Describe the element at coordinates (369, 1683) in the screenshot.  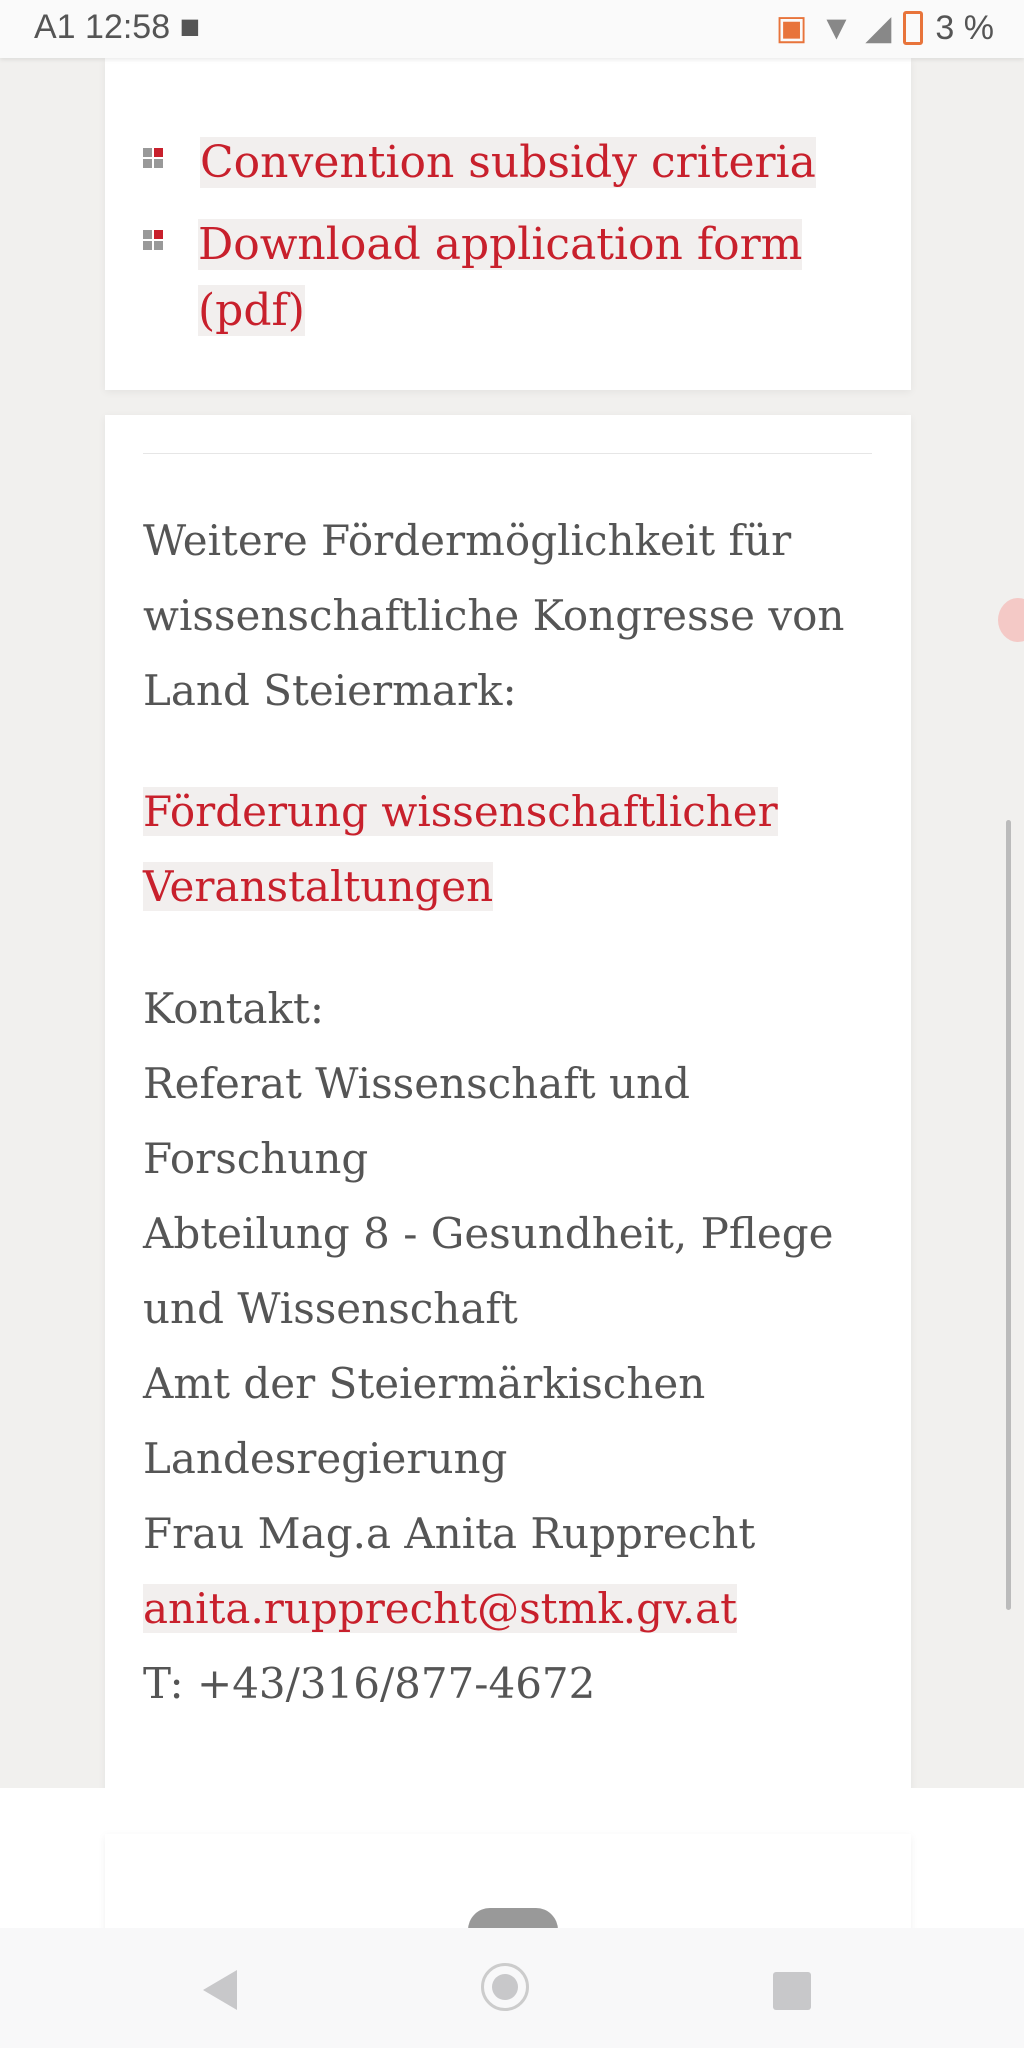
I see `phone: T: +43/316/877-4672` at that location.